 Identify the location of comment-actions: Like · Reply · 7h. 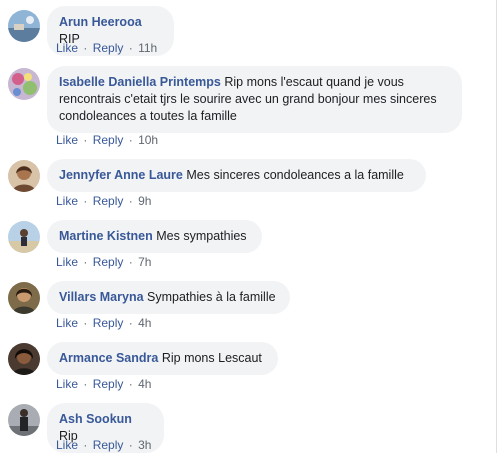
(103, 262).